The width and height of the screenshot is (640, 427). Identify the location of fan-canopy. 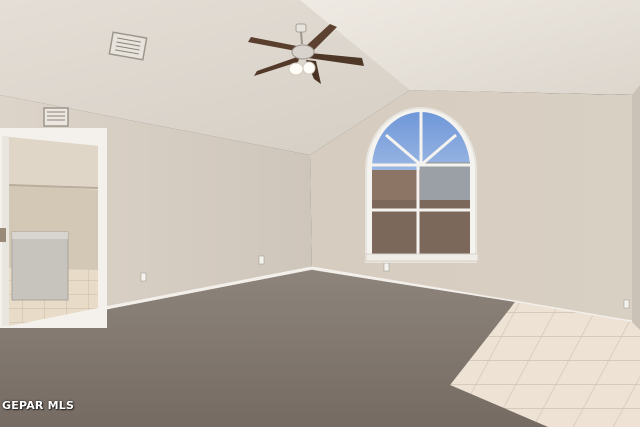
(301, 28).